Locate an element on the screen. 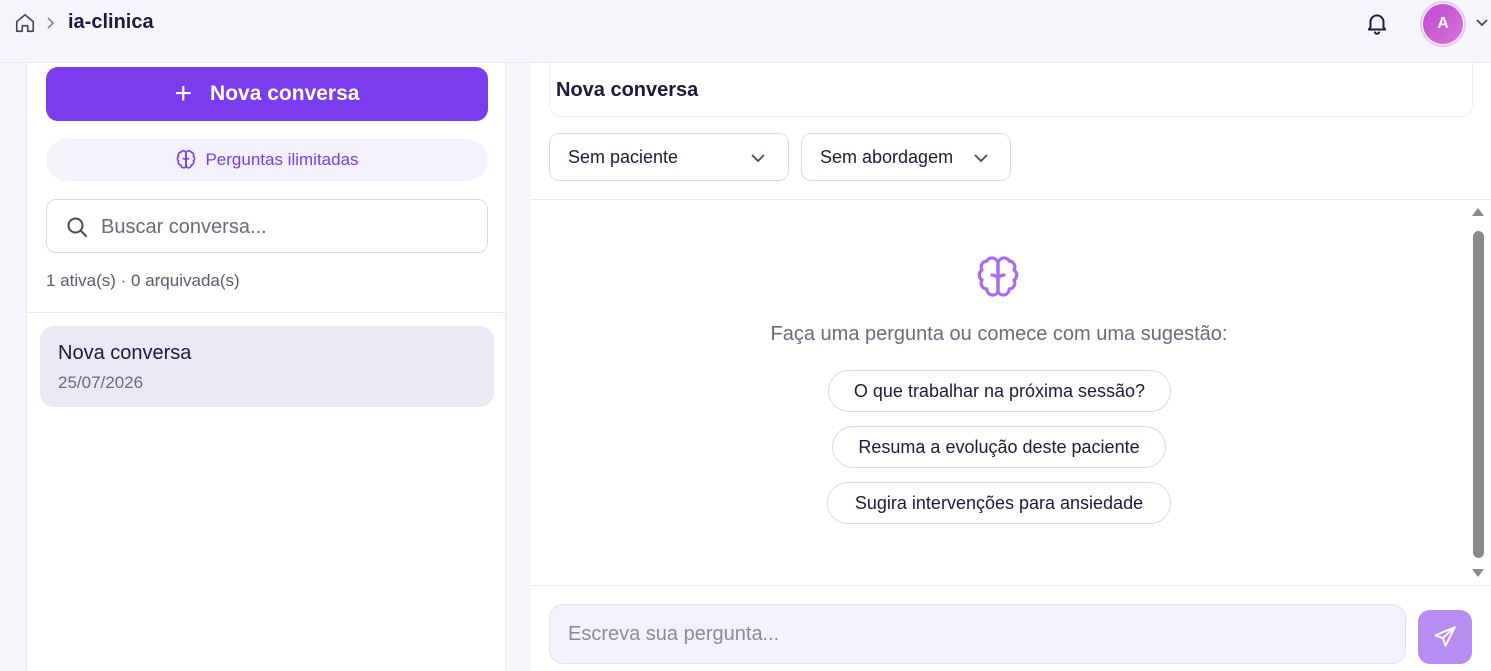 Image resolution: width=1491 pixels, height=671 pixels. suggestion-chip: O que trabalhar na próxima sessão? is located at coordinates (999, 391).